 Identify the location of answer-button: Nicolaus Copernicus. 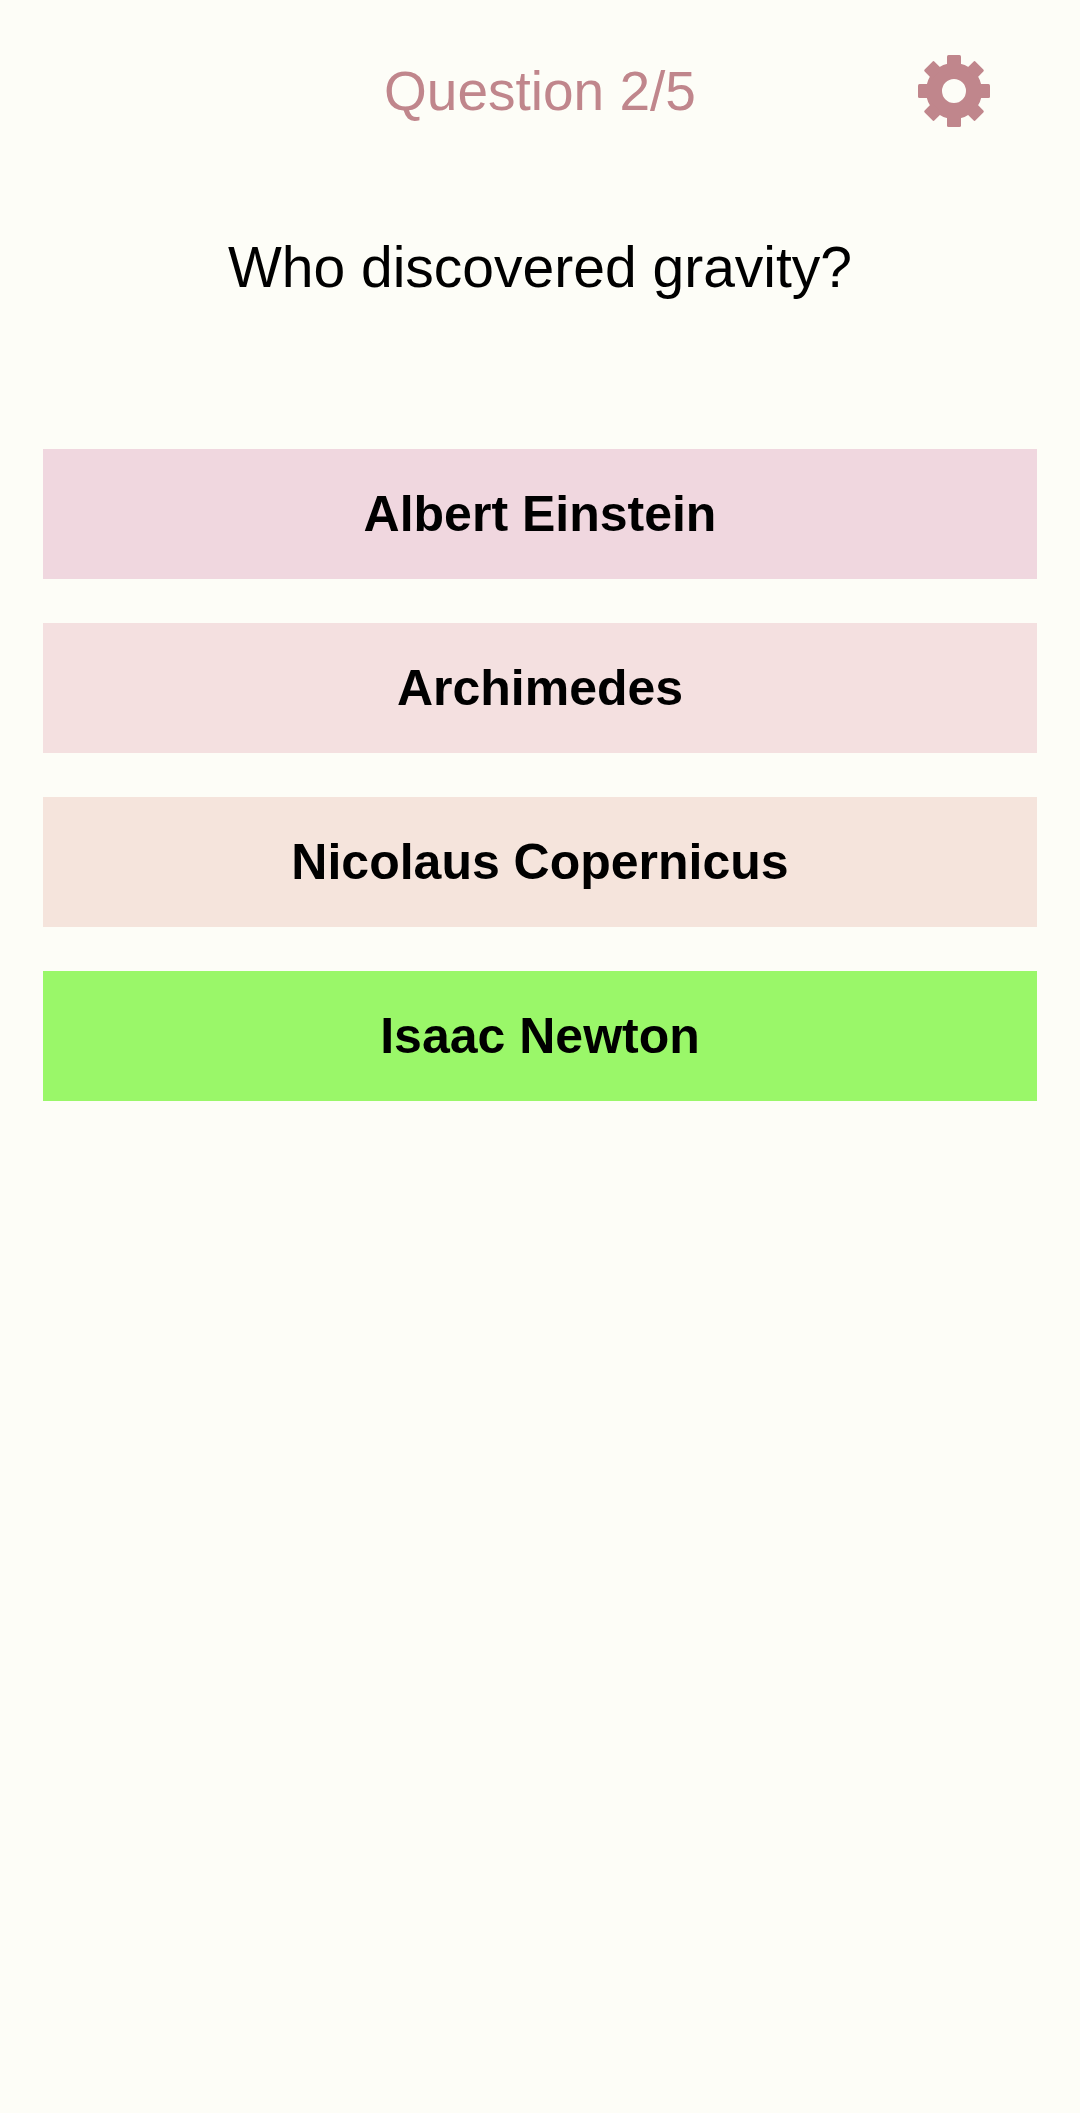
(540, 862).